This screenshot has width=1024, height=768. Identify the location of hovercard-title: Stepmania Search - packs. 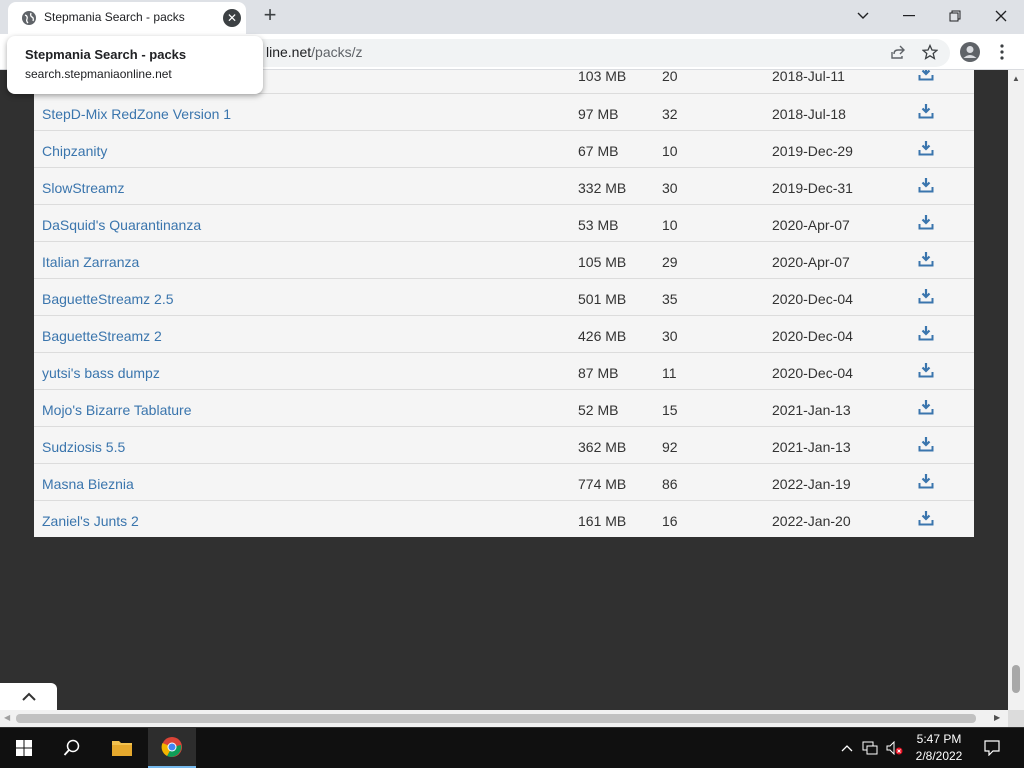
(106, 54).